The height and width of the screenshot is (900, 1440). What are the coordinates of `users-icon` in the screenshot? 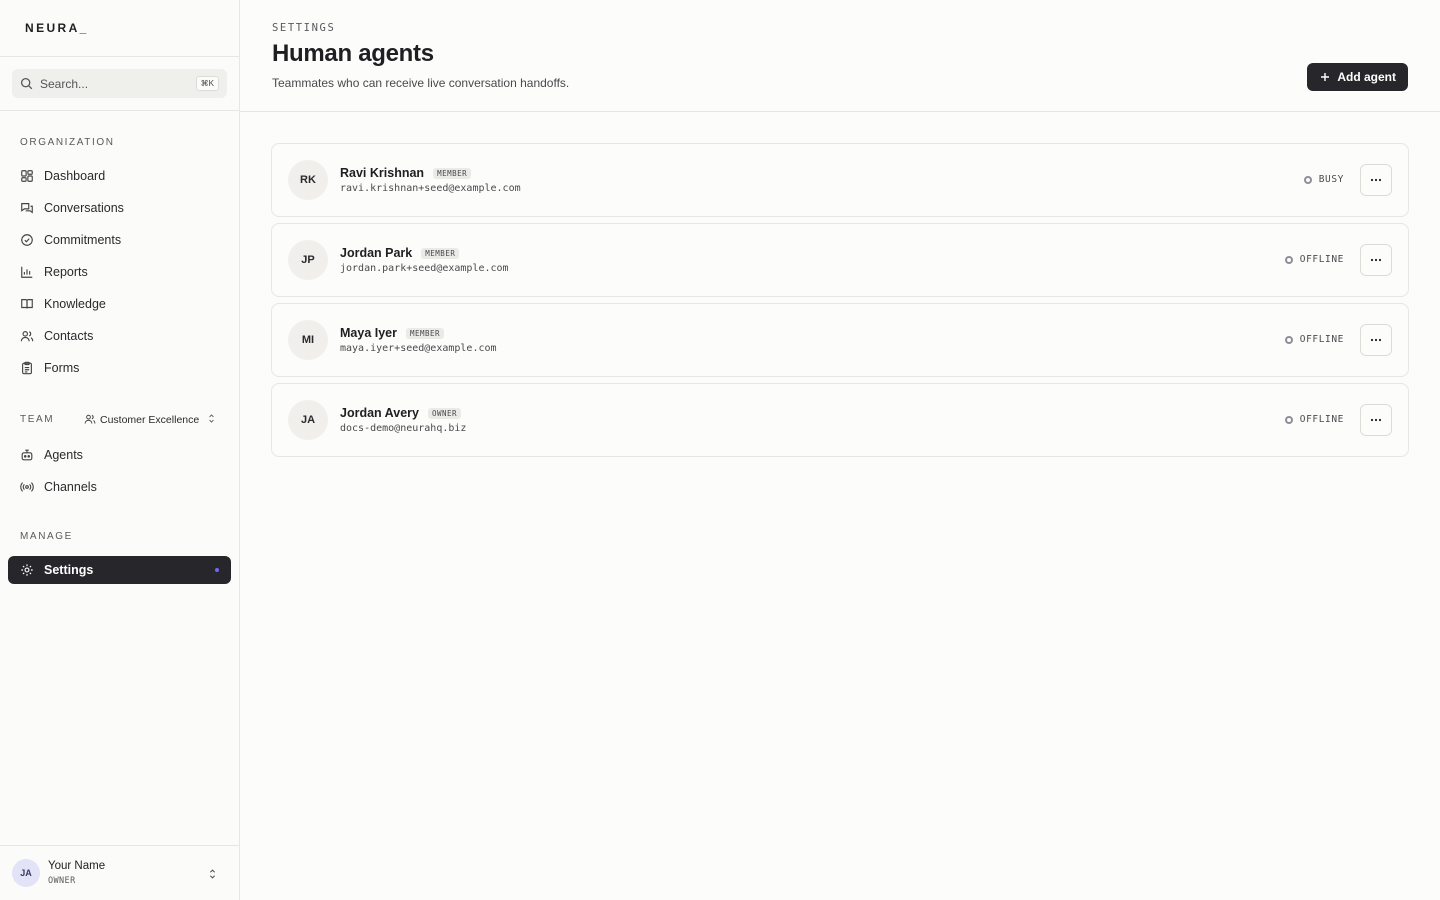 It's located at (90, 419).